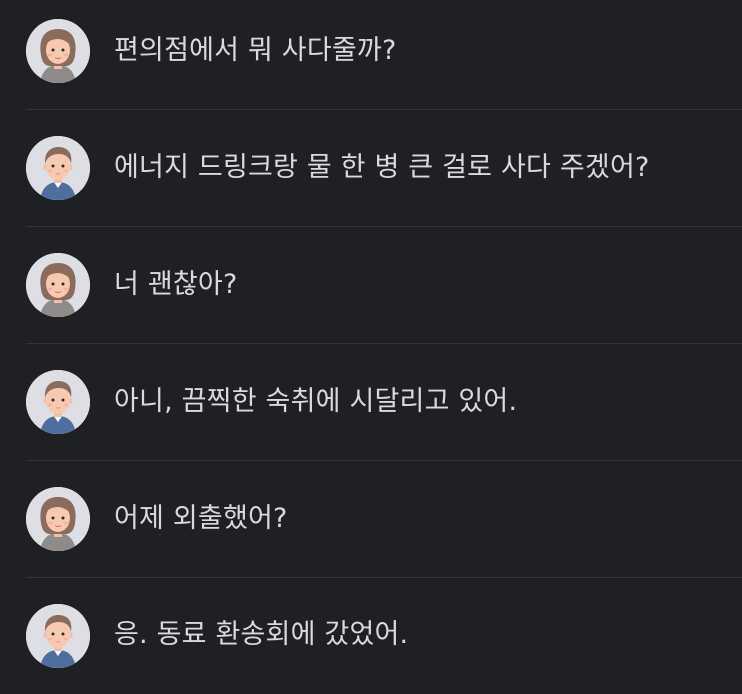  What do you see at coordinates (261, 635) in the screenshot?
I see `message-text: 응. 동료 환송회에 갔었어.` at bounding box center [261, 635].